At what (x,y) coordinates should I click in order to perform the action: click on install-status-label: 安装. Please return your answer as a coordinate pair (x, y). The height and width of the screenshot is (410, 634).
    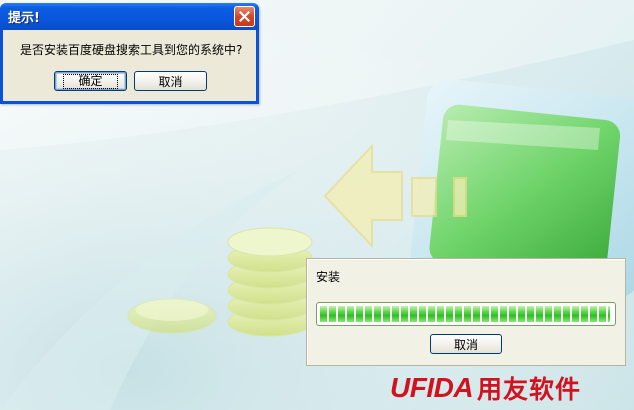
    Looking at the image, I should click on (328, 277).